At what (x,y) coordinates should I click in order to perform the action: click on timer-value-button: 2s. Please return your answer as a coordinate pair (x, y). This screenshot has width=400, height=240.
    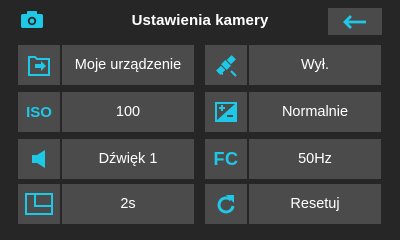
    Looking at the image, I should click on (128, 204).